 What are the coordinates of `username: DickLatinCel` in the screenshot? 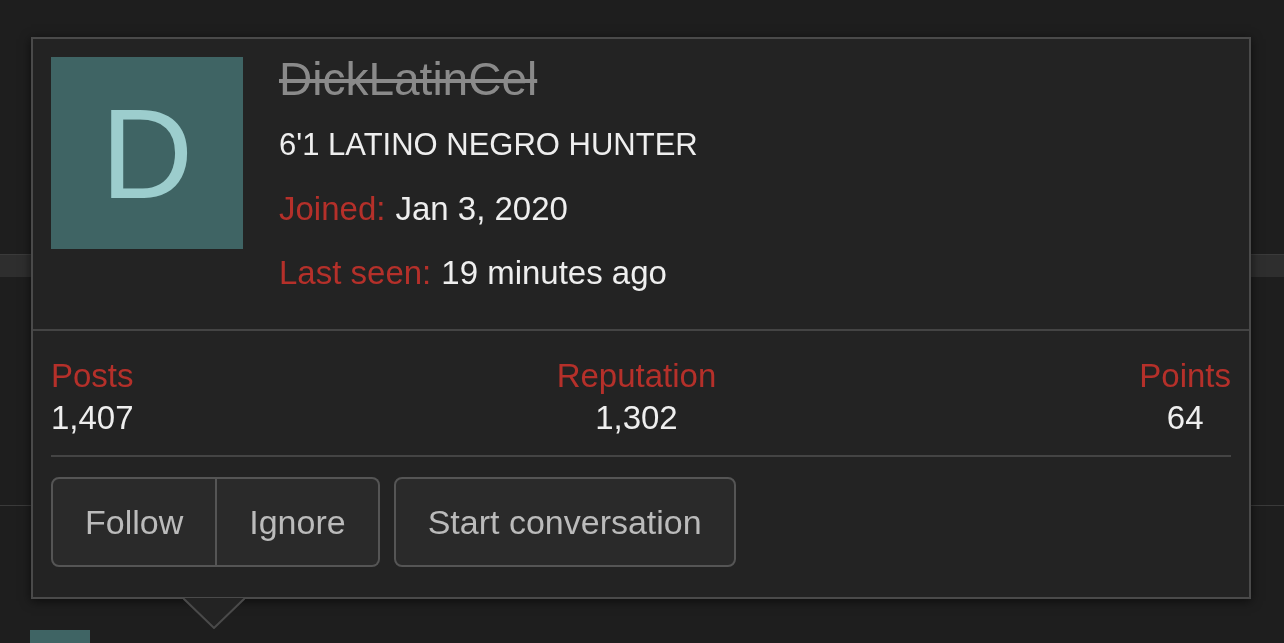 It's located at (488, 79).